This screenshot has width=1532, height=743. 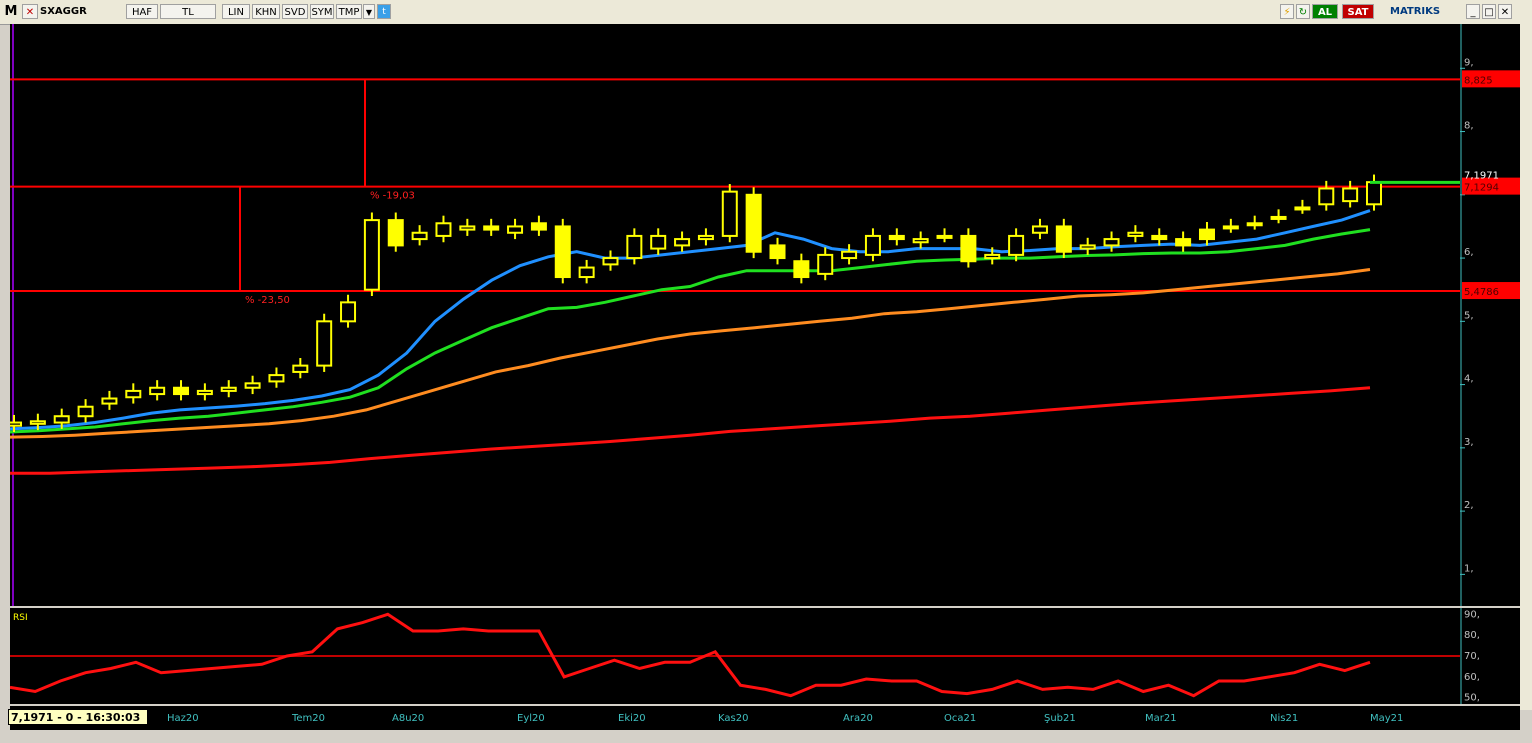 I want to click on y-tick-label: 8,, so click(x=1469, y=126).